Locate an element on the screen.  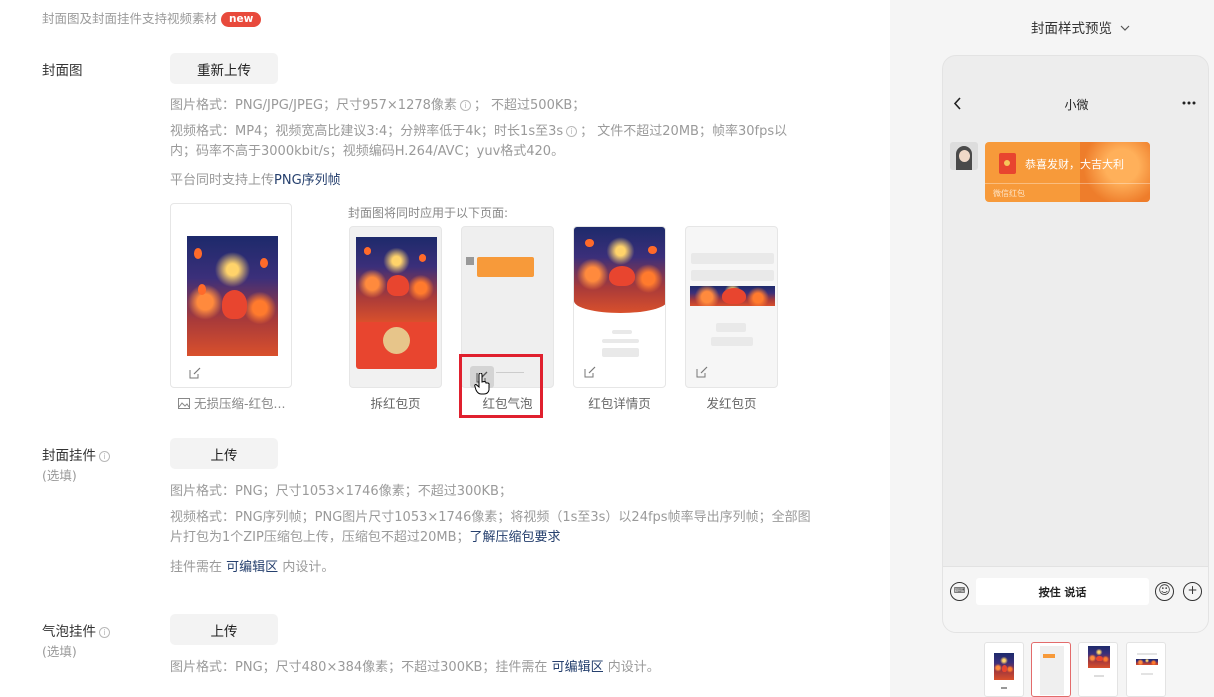
bubble-spec-prefix: 图片格式：PNG；尺寸480×384像素；不超过300KB；挂件需在 is located at coordinates (359, 667).